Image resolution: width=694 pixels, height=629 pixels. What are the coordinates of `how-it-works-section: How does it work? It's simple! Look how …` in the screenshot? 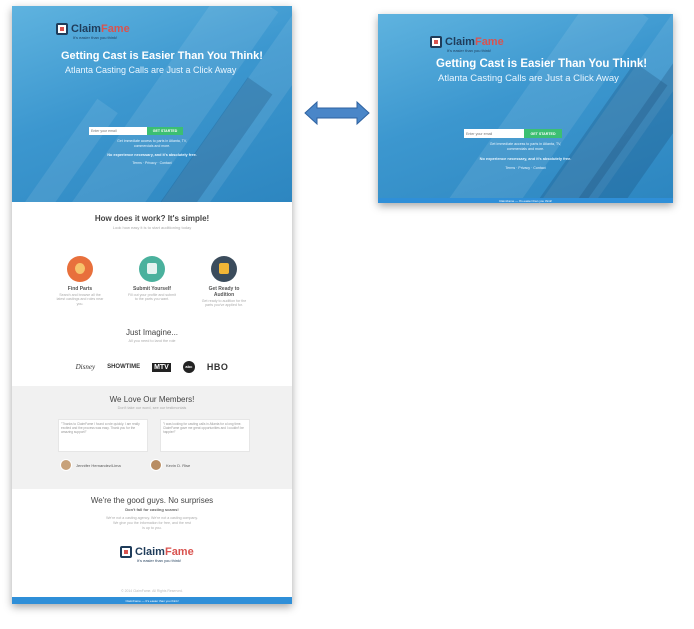 It's located at (152, 222).